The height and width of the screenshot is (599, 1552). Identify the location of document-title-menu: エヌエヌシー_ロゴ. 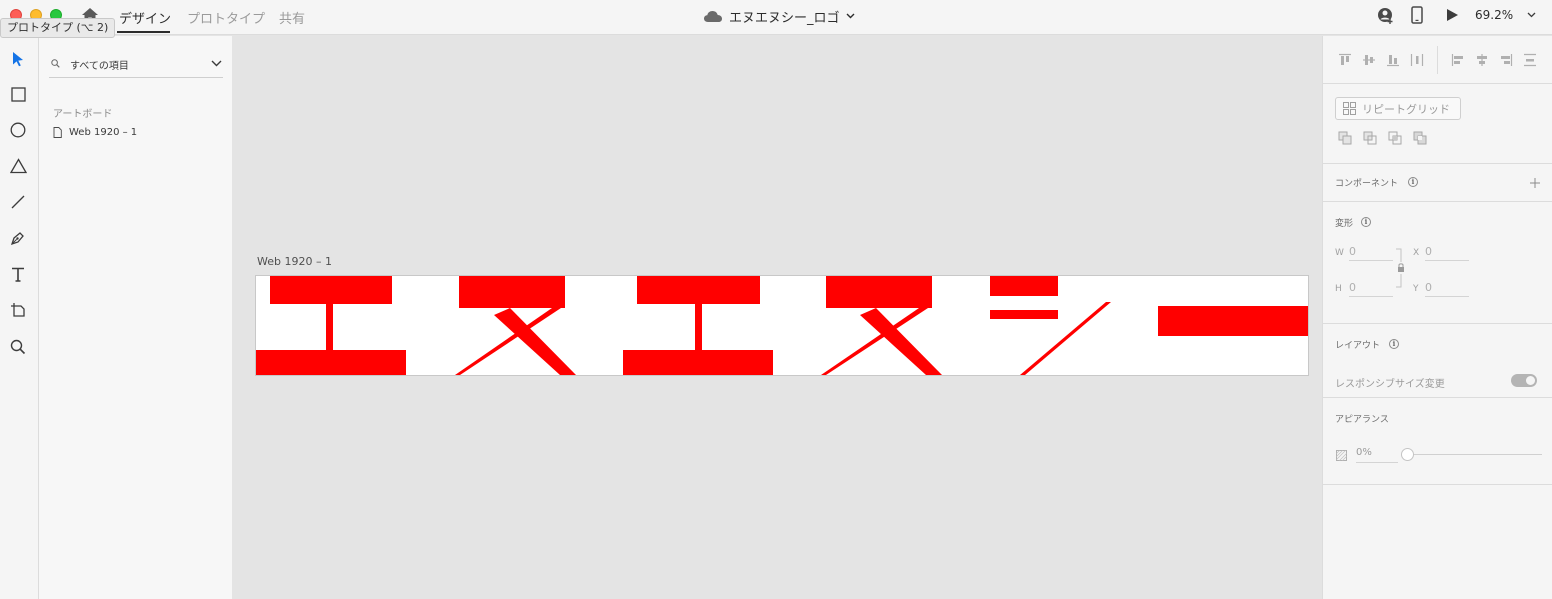
(779, 16).